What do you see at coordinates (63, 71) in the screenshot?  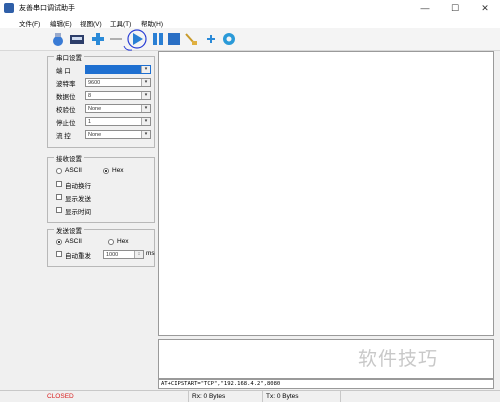 I see `port-label: 端 口` at bounding box center [63, 71].